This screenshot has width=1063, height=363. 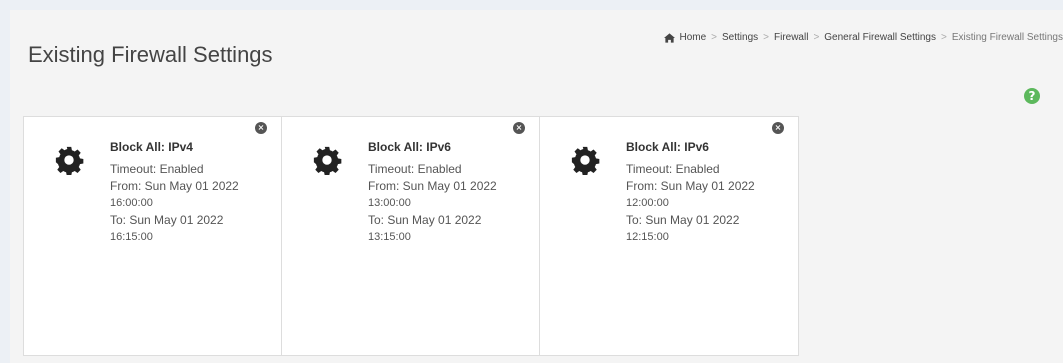 What do you see at coordinates (131, 237) in the screenshot?
I see `rule-to-time: 16:15:00` at bounding box center [131, 237].